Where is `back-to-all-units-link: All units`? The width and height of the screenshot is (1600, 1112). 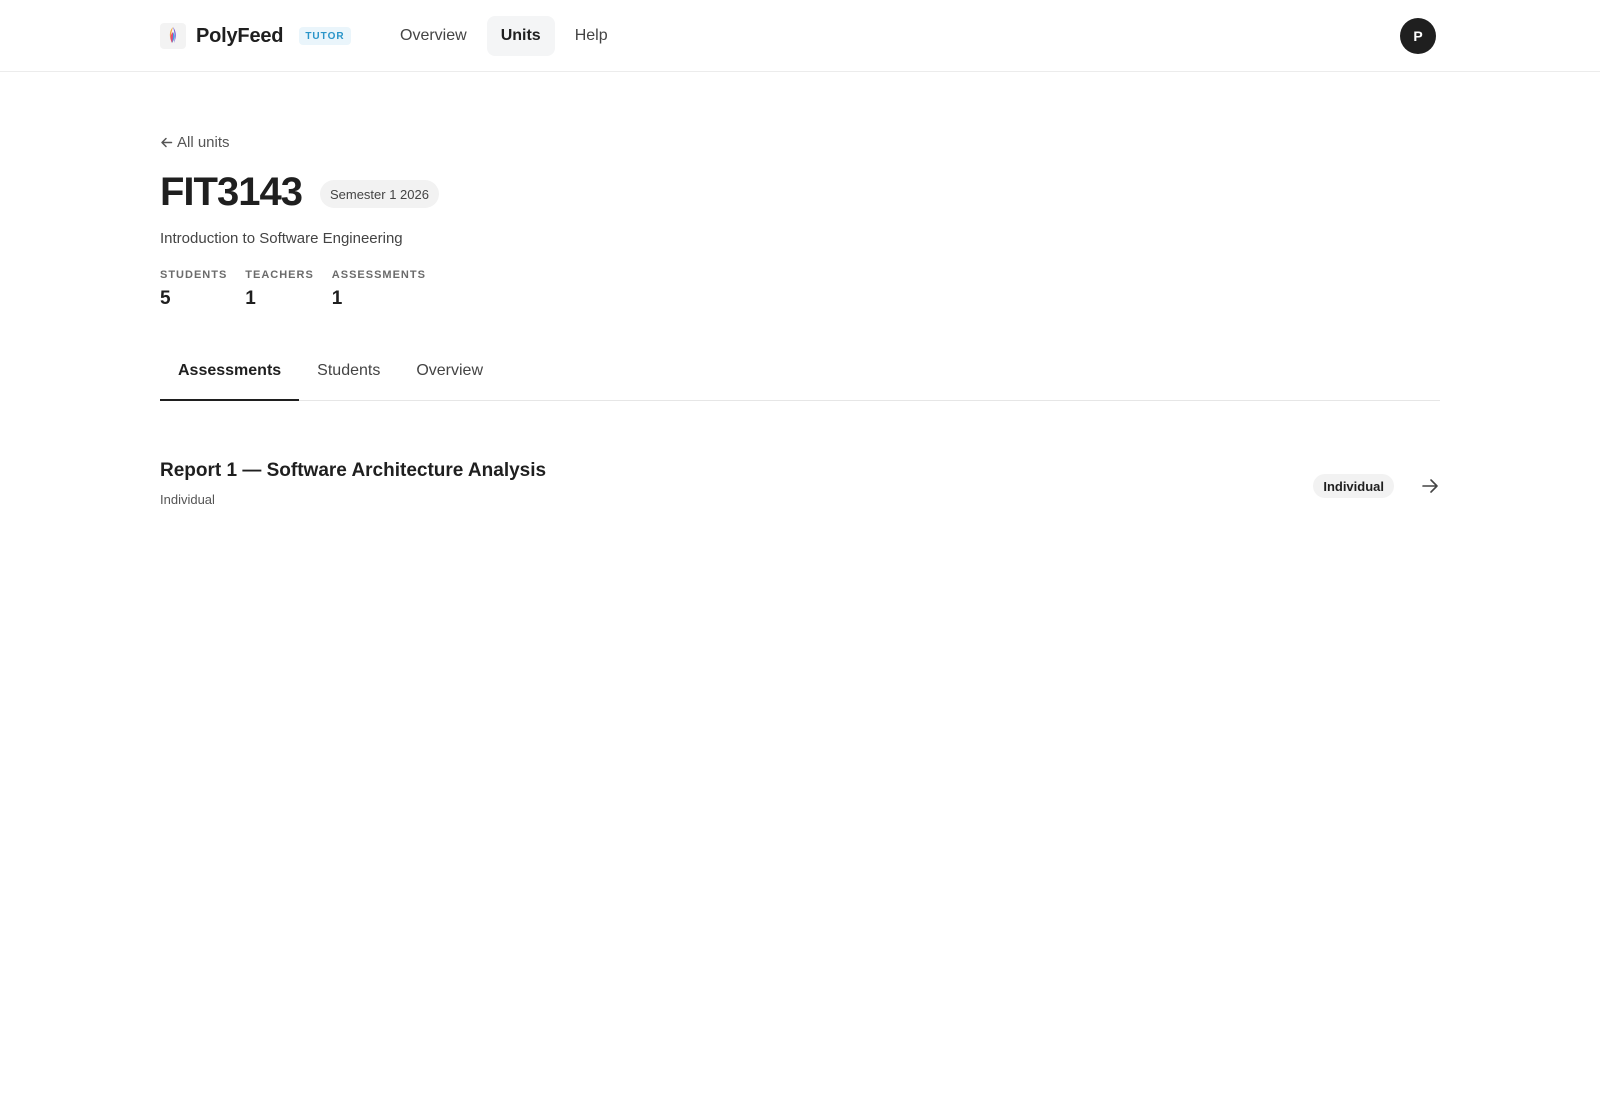
back-to-all-units-link: All units is located at coordinates (195, 142).